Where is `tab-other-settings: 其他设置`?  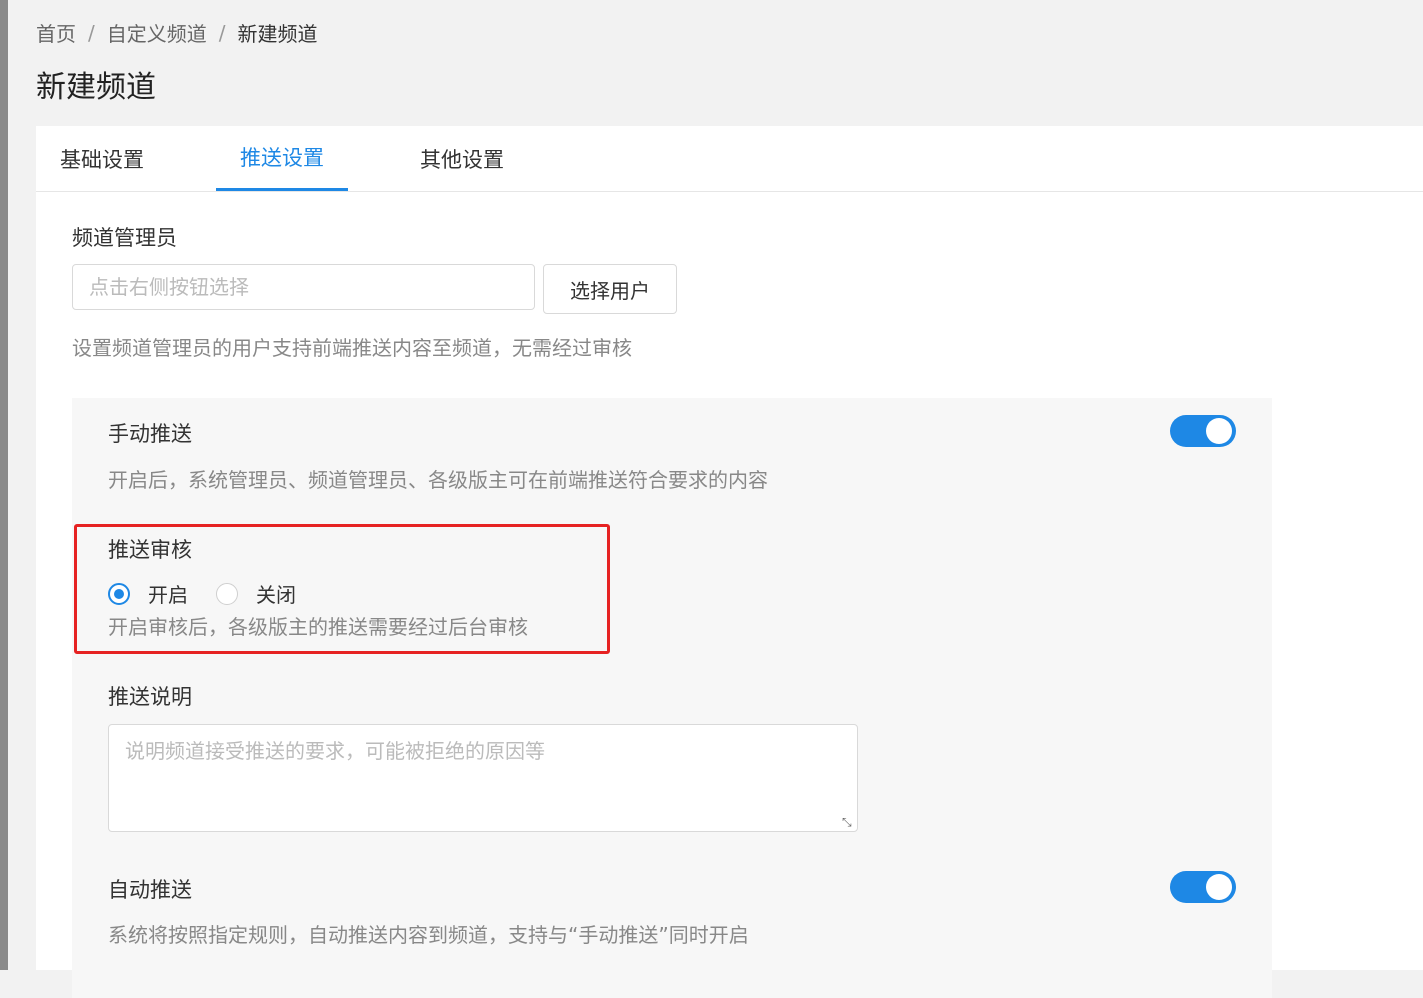 tab-other-settings: 其他设置 is located at coordinates (462, 158).